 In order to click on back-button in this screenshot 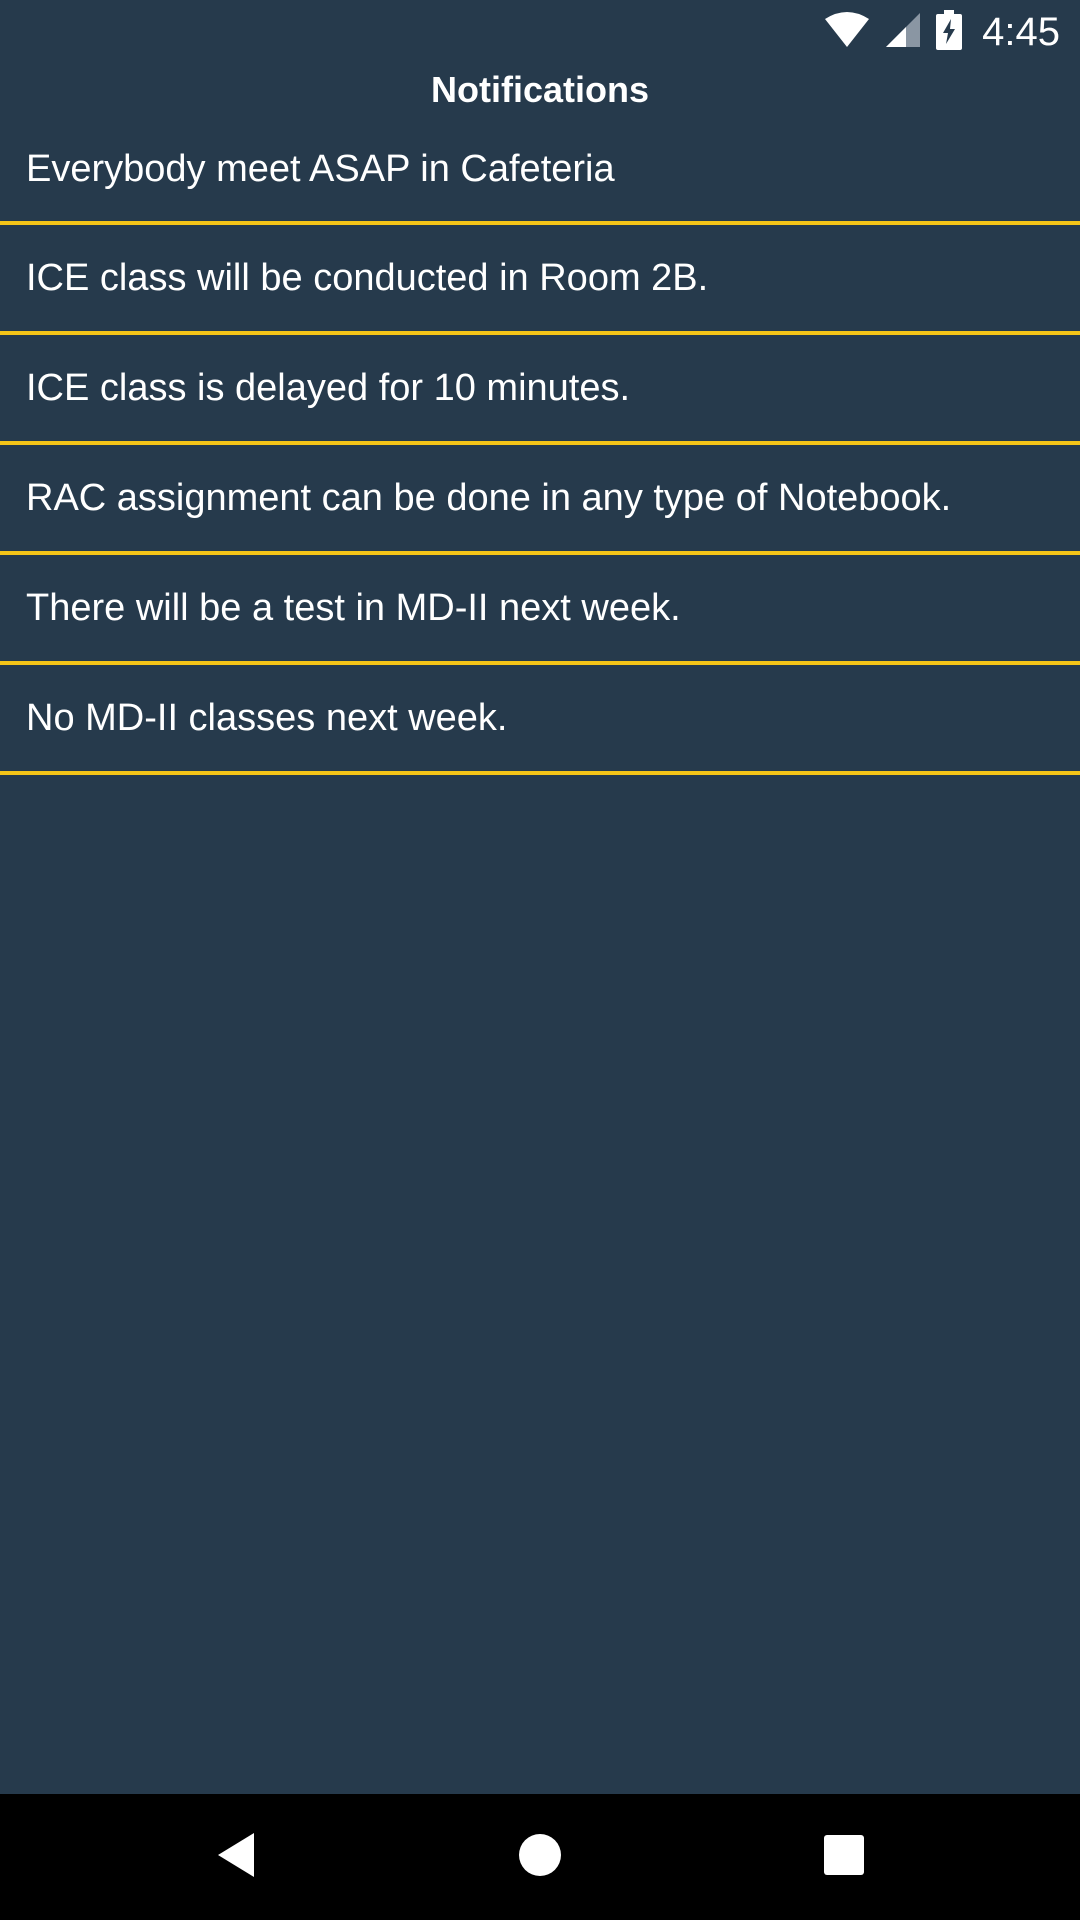, I will do `click(236, 1857)`.